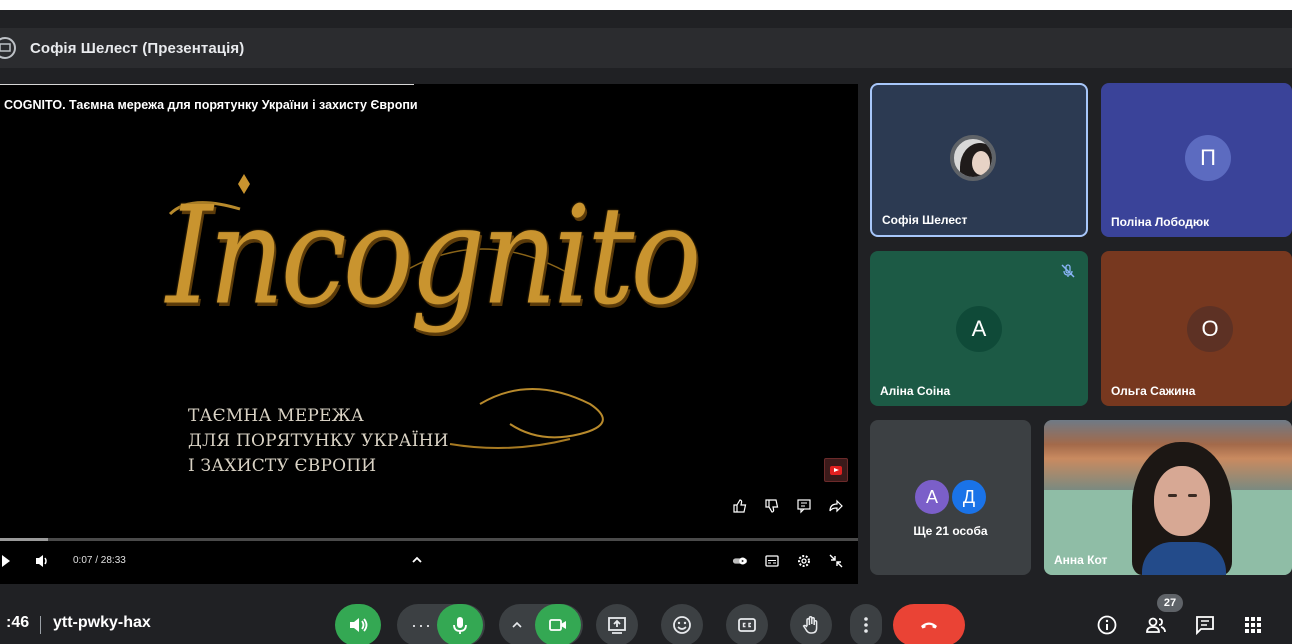 The image size is (1304, 644). What do you see at coordinates (24, 539) in the screenshot?
I see `video-progress-fill` at bounding box center [24, 539].